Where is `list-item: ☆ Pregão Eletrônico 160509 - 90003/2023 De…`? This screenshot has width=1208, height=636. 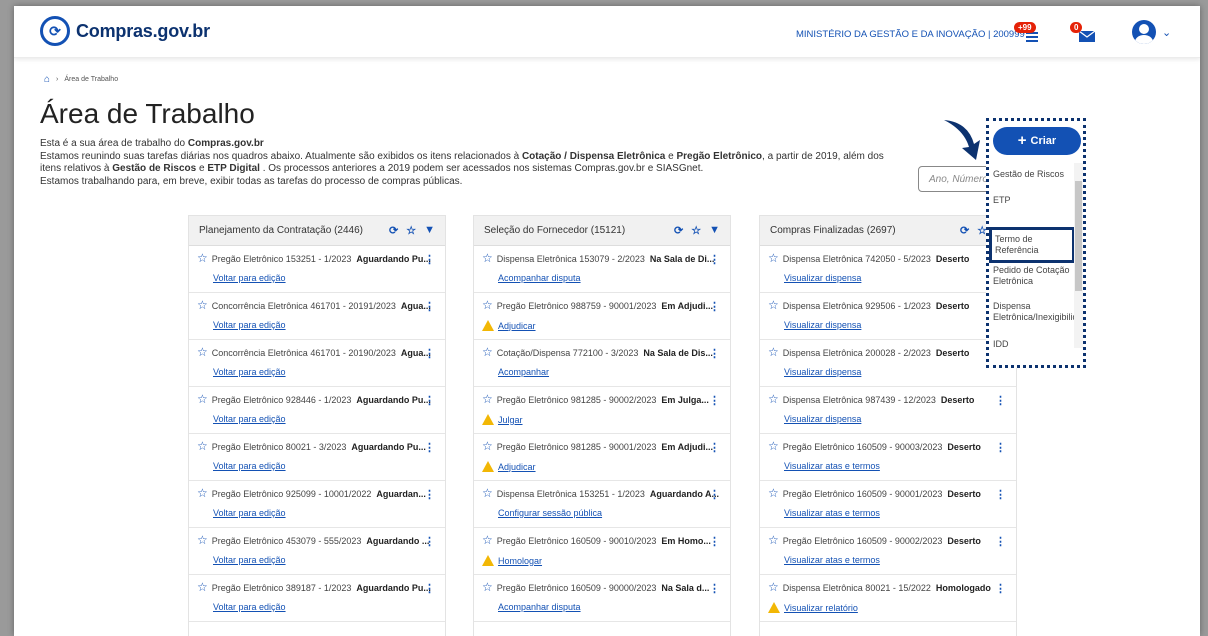 list-item: ☆ Pregão Eletrônico 160509 - 90003/2023 De… is located at coordinates (888, 457).